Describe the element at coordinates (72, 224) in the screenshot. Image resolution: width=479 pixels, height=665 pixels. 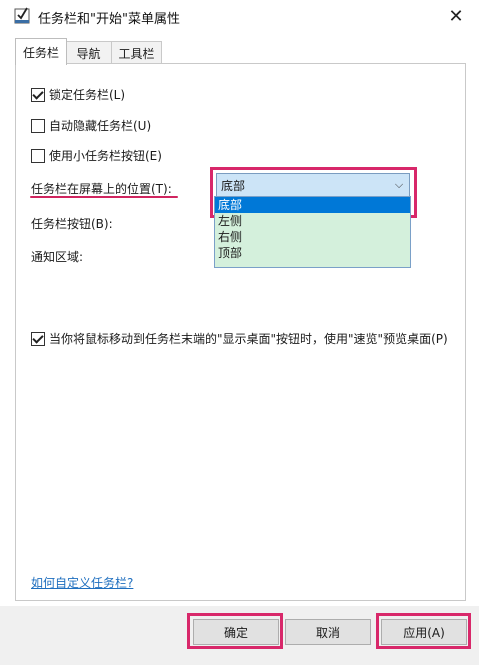
I see `taskbar-buttons-label: 任务栏按钮(B):` at that location.